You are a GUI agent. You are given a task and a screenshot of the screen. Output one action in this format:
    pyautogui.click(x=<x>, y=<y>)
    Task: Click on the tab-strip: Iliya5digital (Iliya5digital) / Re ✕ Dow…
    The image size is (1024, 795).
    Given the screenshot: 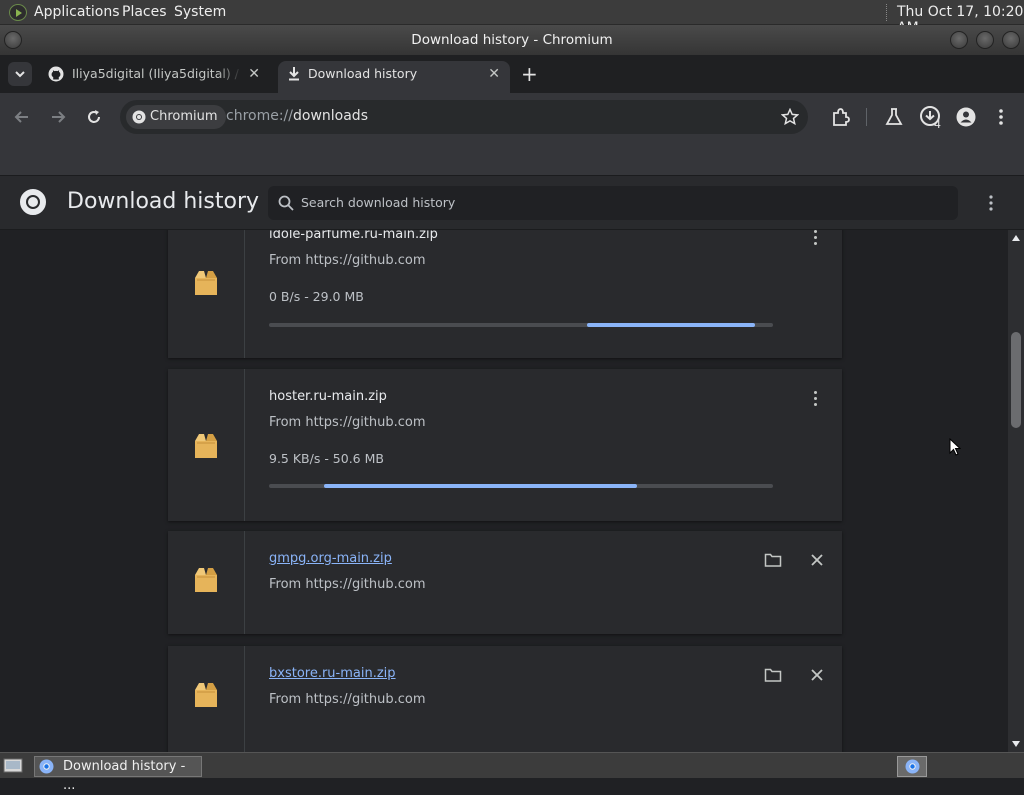 What is the action you would take?
    pyautogui.click(x=512, y=74)
    